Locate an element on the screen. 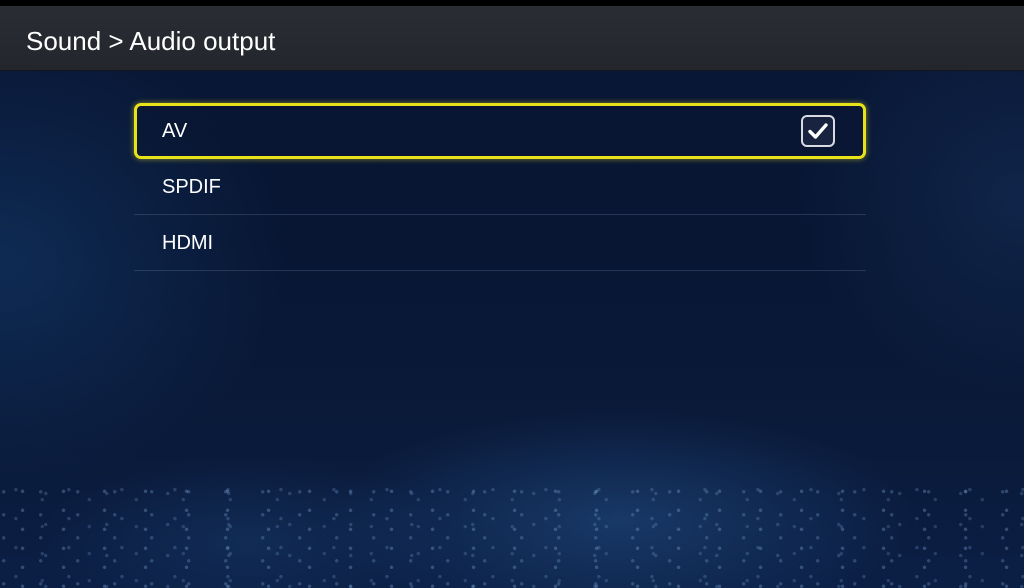 The height and width of the screenshot is (588, 1024). option-av: AV is located at coordinates (500, 131).